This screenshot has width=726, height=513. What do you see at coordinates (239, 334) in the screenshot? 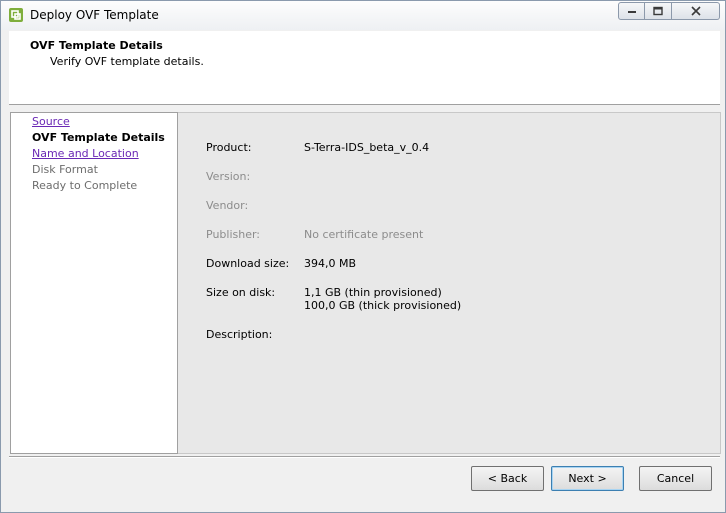
I see `description-label: Description:` at bounding box center [239, 334].